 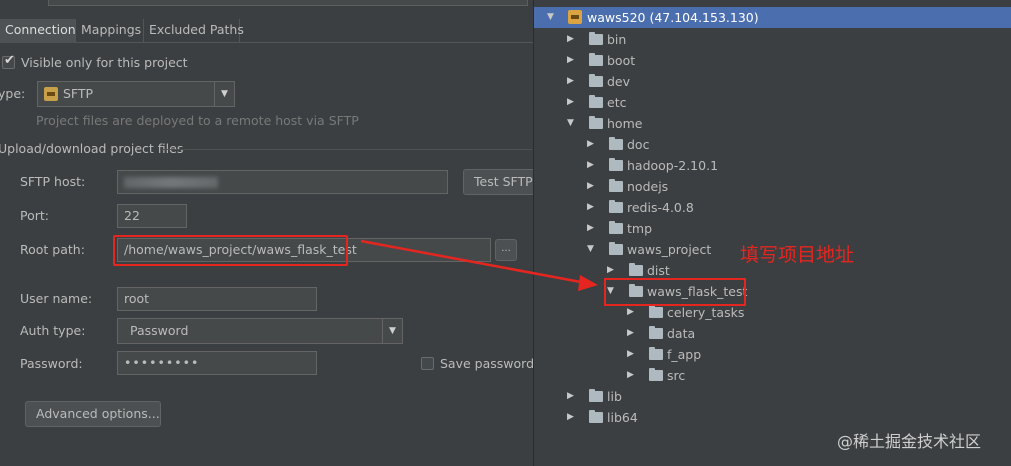 I want to click on annotation-arrow-head, so click(x=588, y=283).